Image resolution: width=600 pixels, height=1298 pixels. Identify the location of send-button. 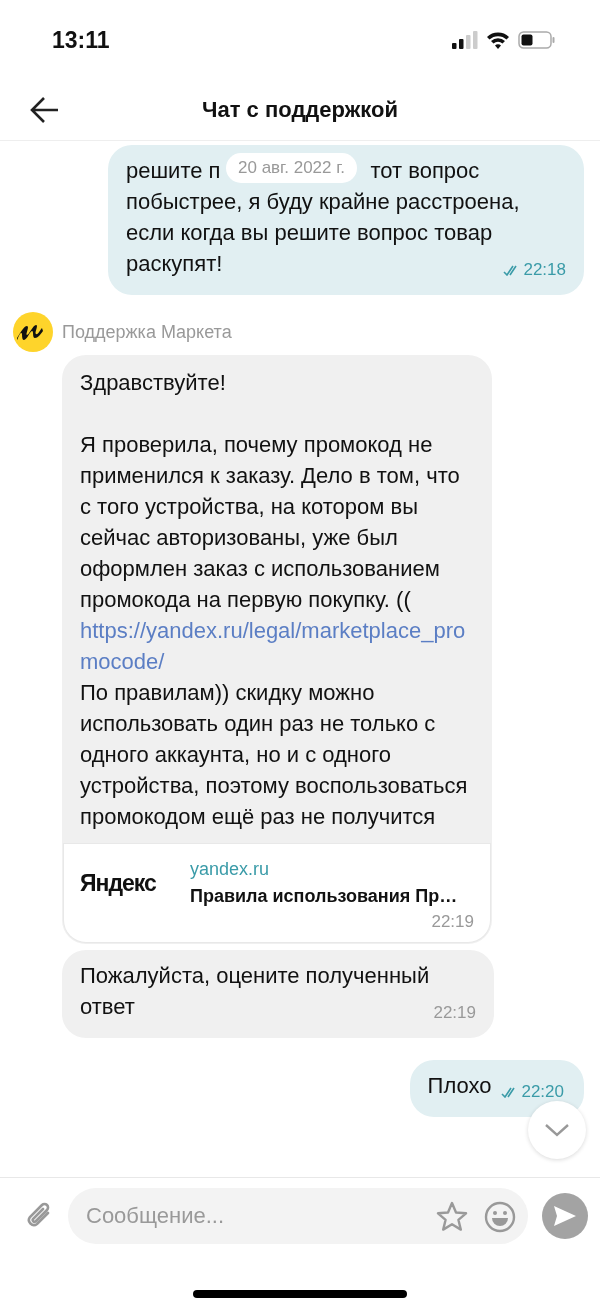
(565, 1216).